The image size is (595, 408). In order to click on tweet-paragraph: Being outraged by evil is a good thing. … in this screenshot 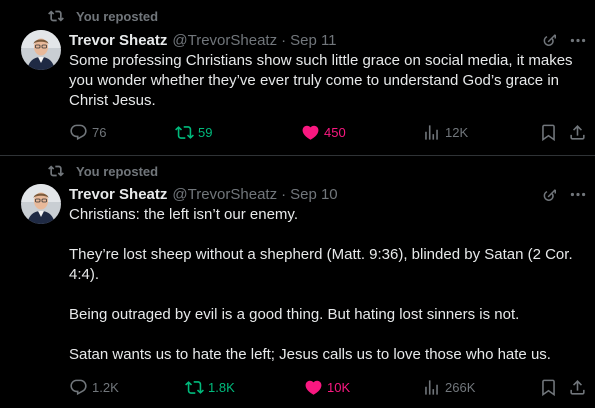, I will do `click(294, 314)`.